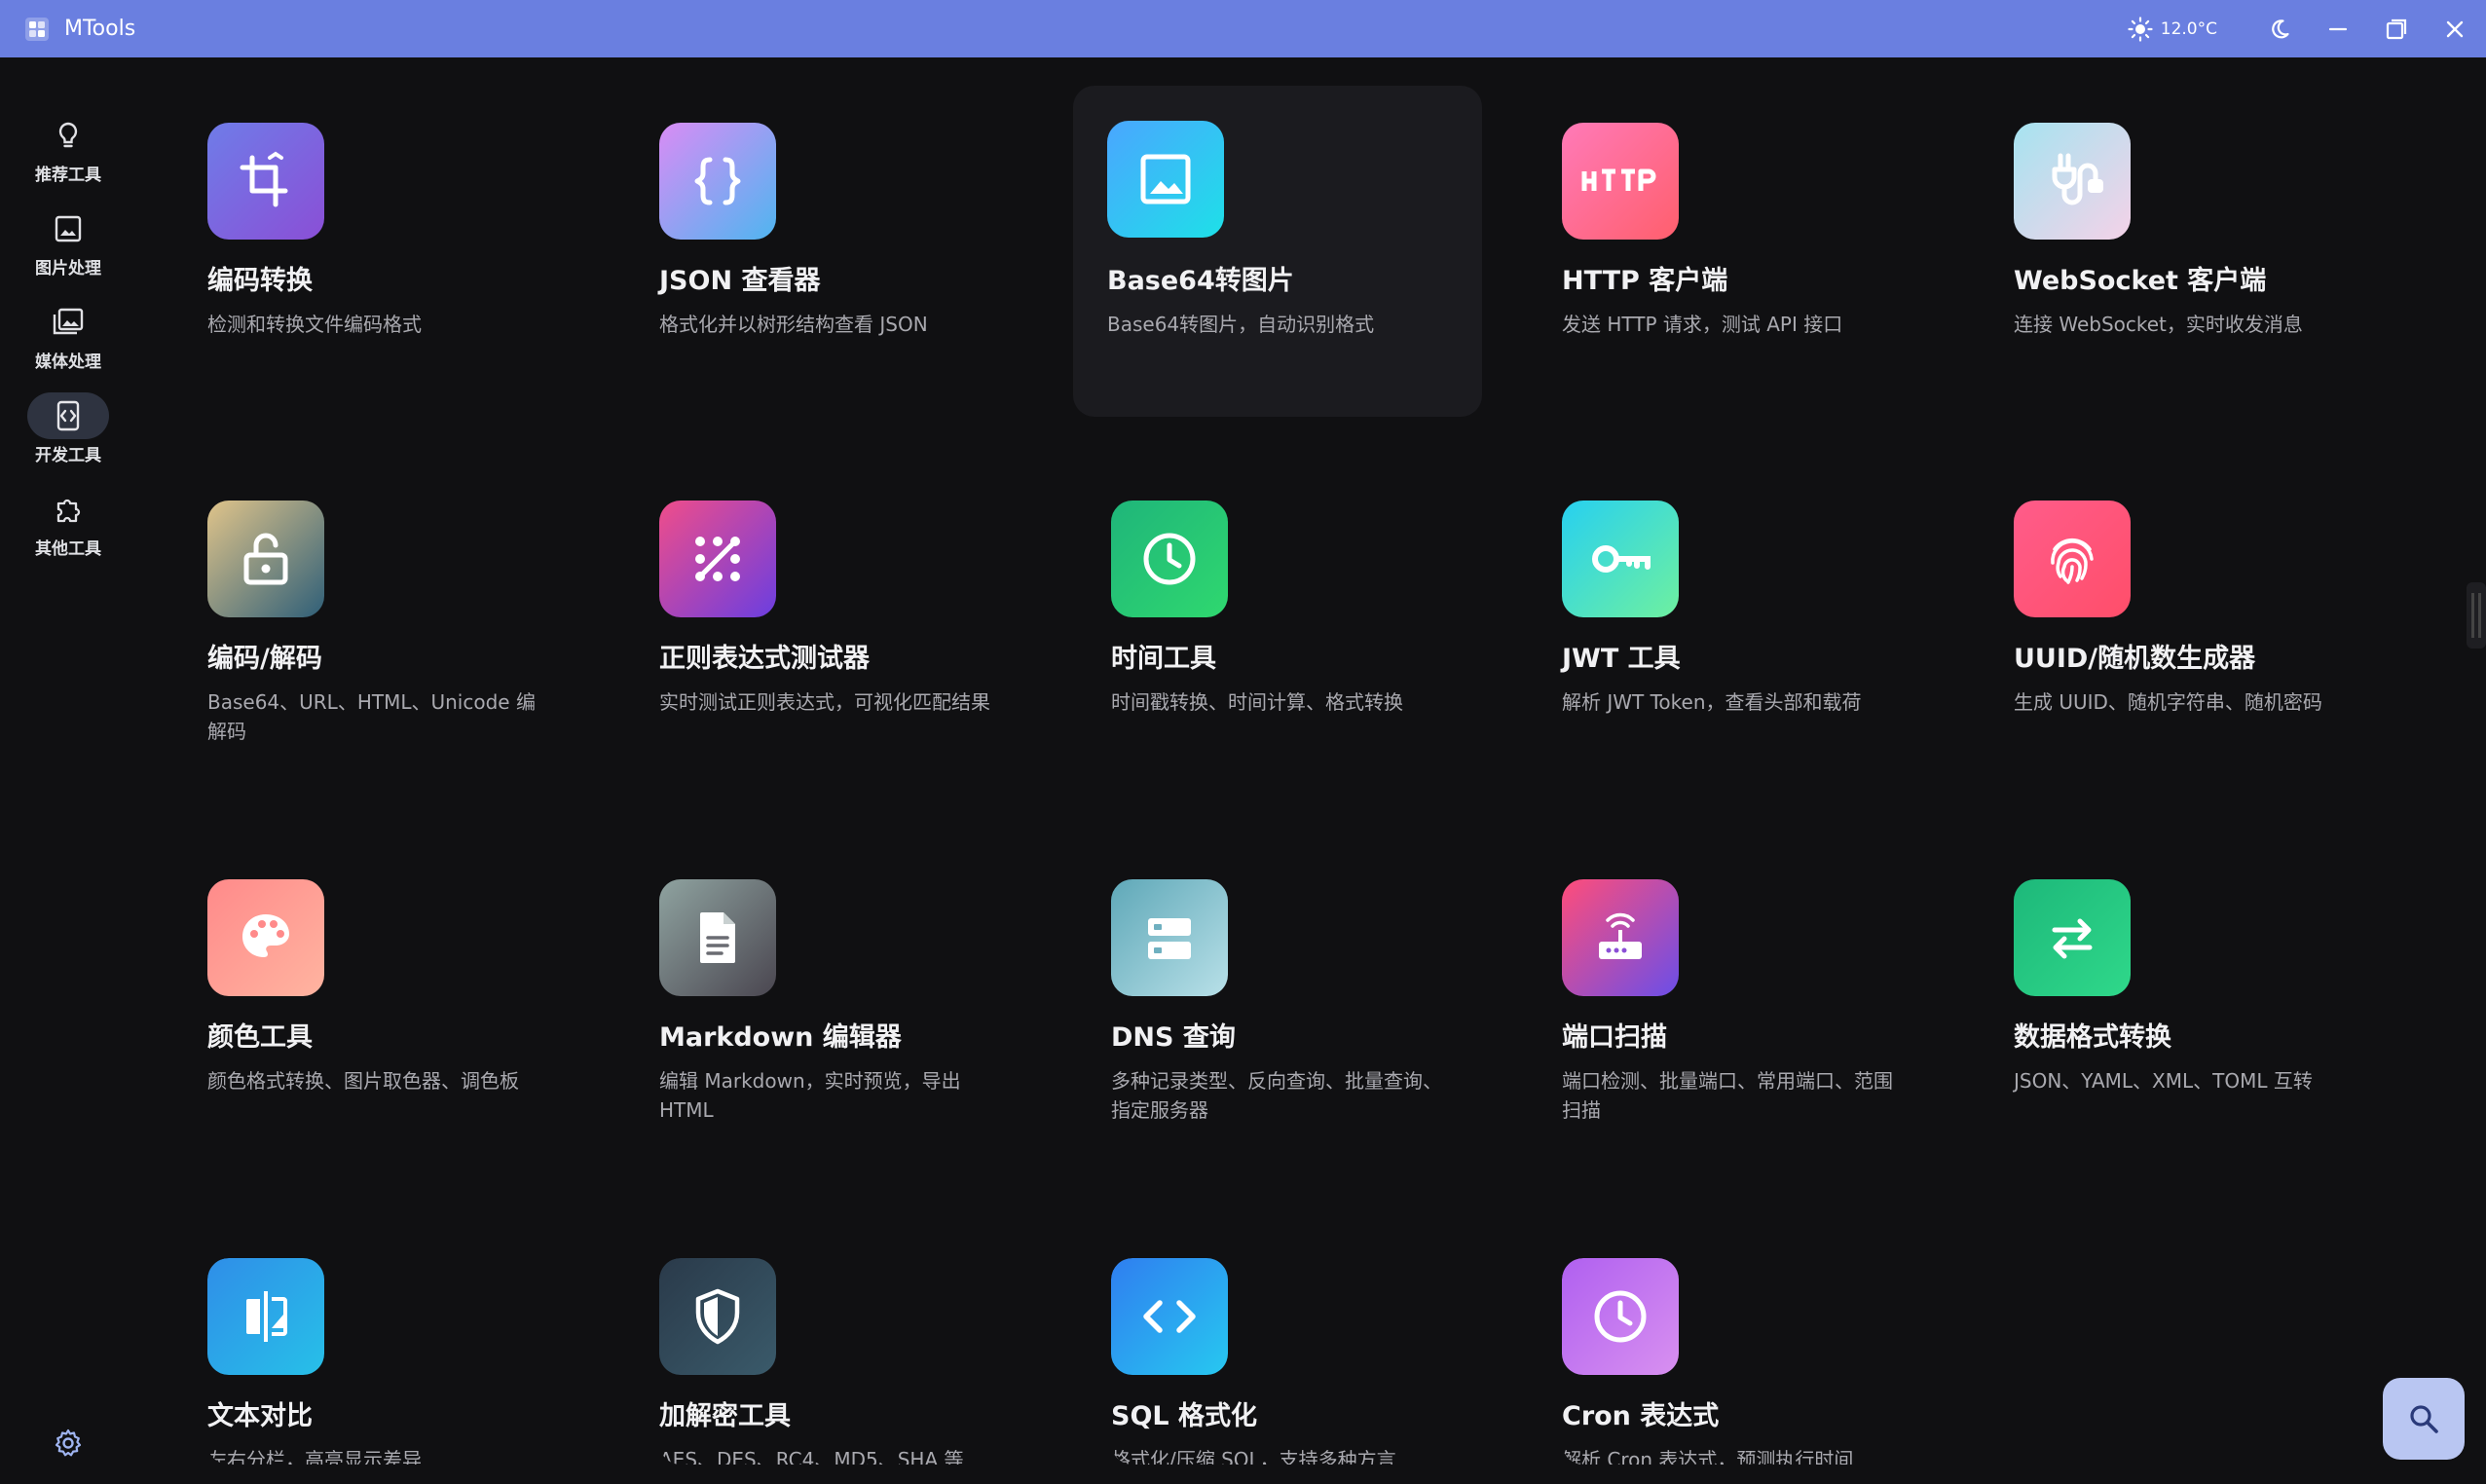 The height and width of the screenshot is (1484, 2486). What do you see at coordinates (1173, 1037) in the screenshot?
I see `tool-name: DNS 查询` at bounding box center [1173, 1037].